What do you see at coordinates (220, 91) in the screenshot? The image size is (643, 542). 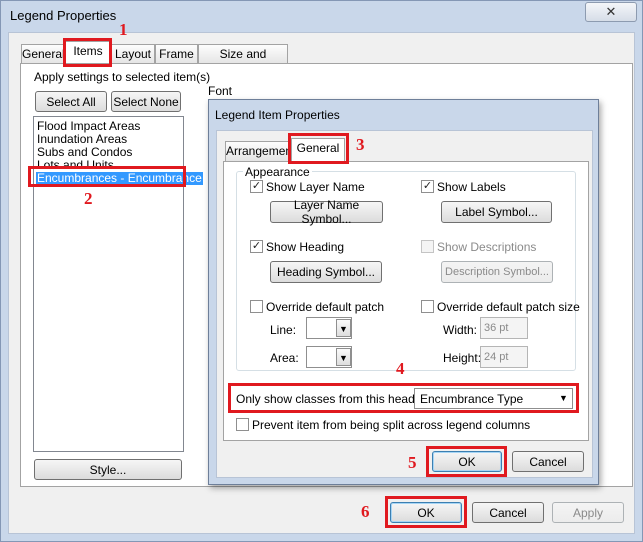 I see `font-label: Font` at bounding box center [220, 91].